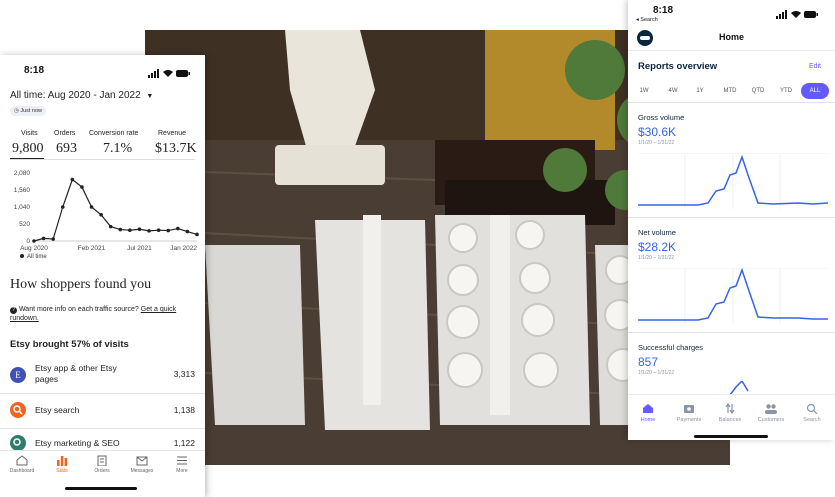 This screenshot has width=835, height=497. I want to click on charges-sparkline, so click(739, 388).